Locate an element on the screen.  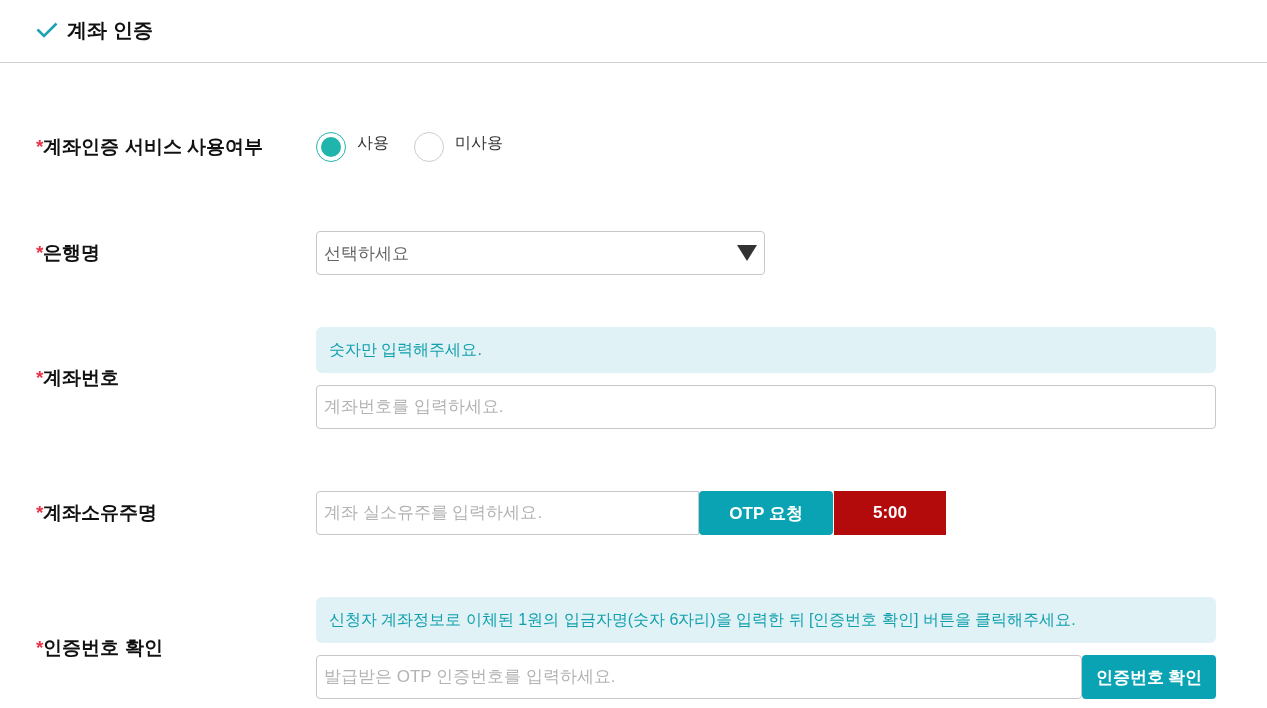
radio-label: 사용 is located at coordinates (373, 142).